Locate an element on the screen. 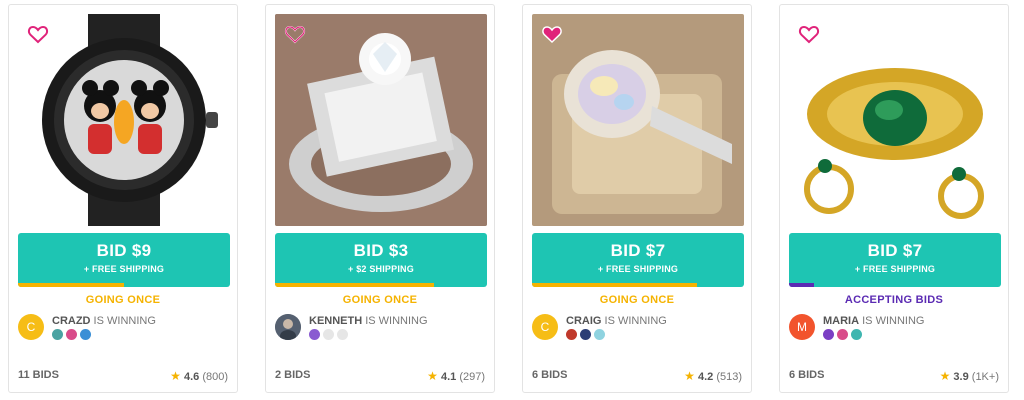 The height and width of the screenshot is (400, 1024). seller-rating: ★ 4.1 (297) is located at coordinates (456, 376).